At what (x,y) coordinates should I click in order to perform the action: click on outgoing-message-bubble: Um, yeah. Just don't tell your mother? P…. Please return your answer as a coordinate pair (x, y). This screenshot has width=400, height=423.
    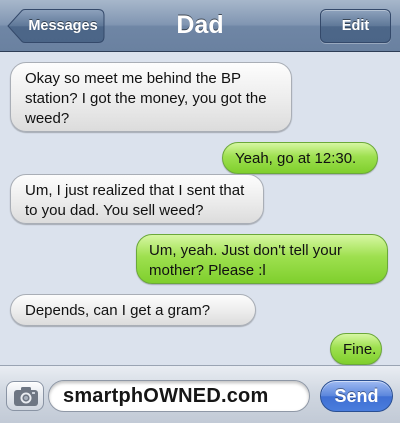
    Looking at the image, I should click on (262, 259).